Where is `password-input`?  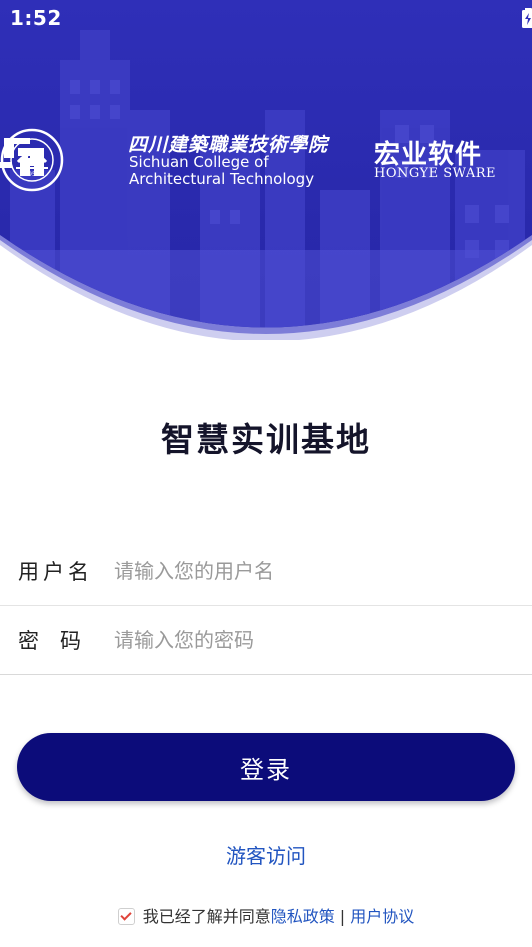 password-input is located at coordinates (314, 640).